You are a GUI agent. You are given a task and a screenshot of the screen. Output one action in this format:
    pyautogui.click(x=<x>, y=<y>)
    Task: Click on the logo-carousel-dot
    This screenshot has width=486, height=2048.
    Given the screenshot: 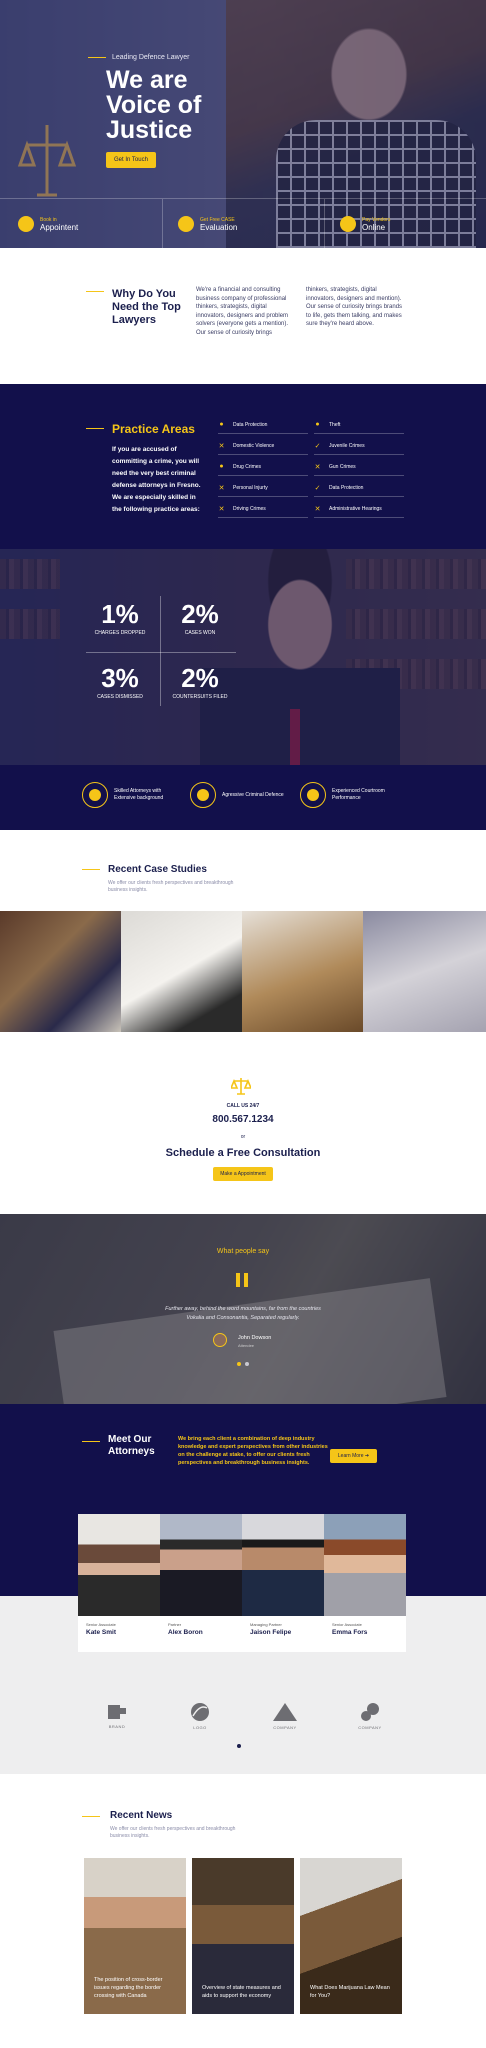 What is the action you would take?
    pyautogui.click(x=239, y=1746)
    